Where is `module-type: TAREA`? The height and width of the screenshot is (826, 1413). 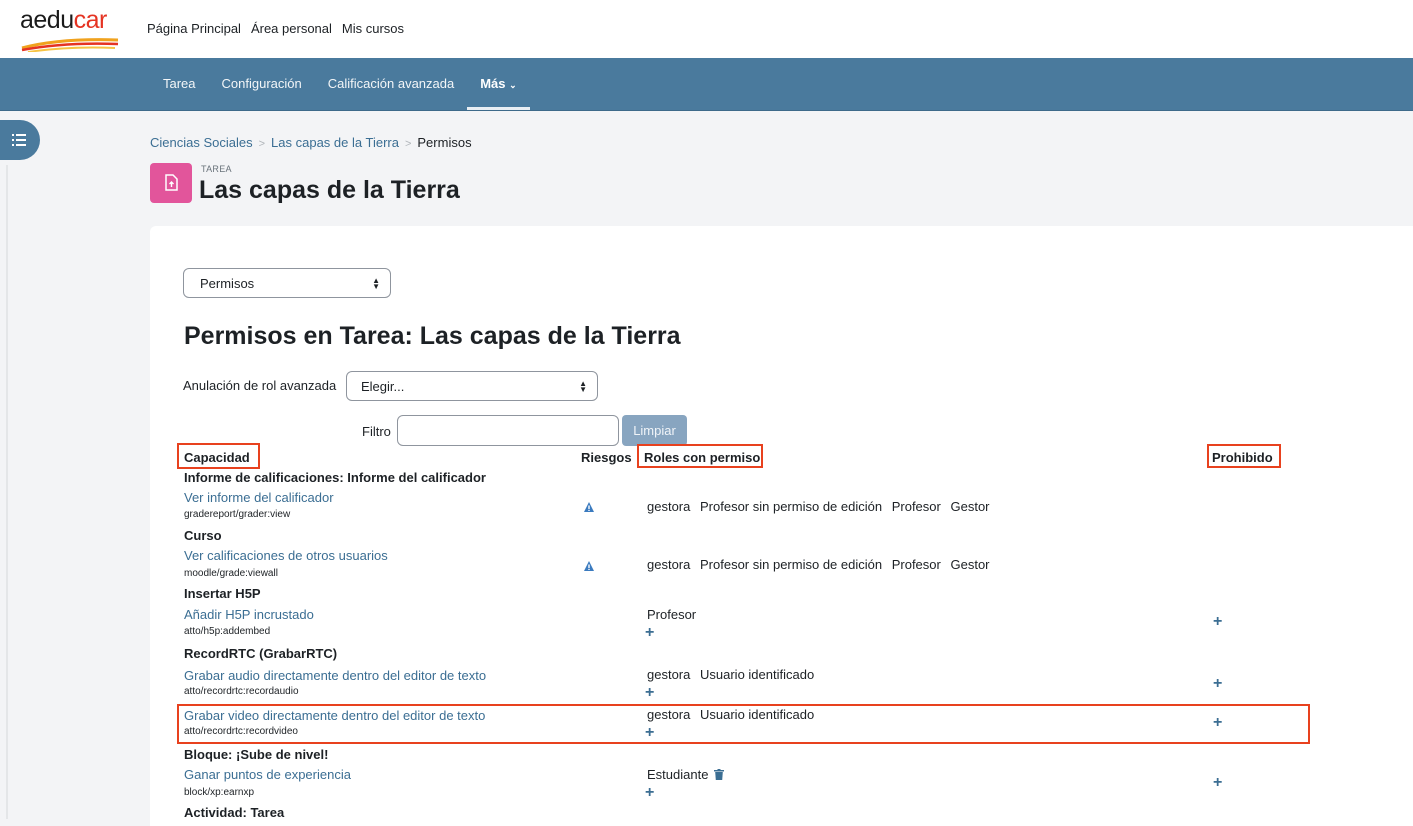
module-type: TAREA is located at coordinates (216, 169).